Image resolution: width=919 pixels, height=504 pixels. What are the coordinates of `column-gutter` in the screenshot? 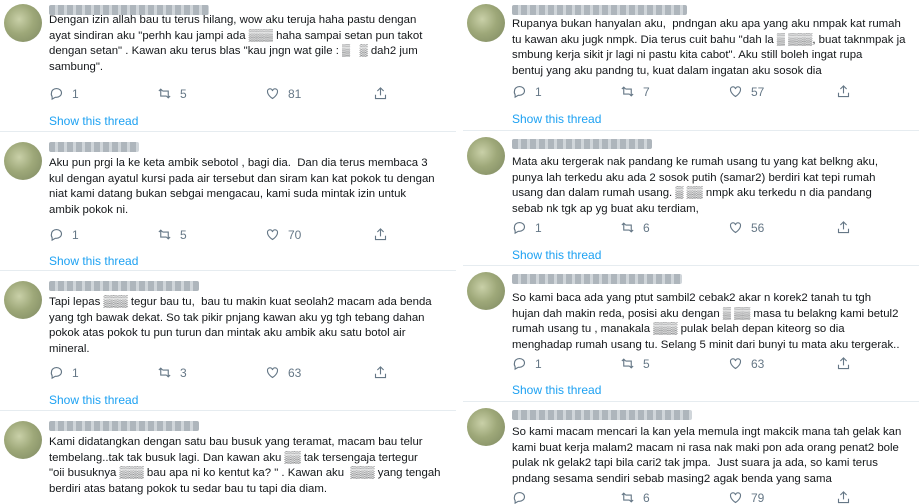 It's located at (459, 252).